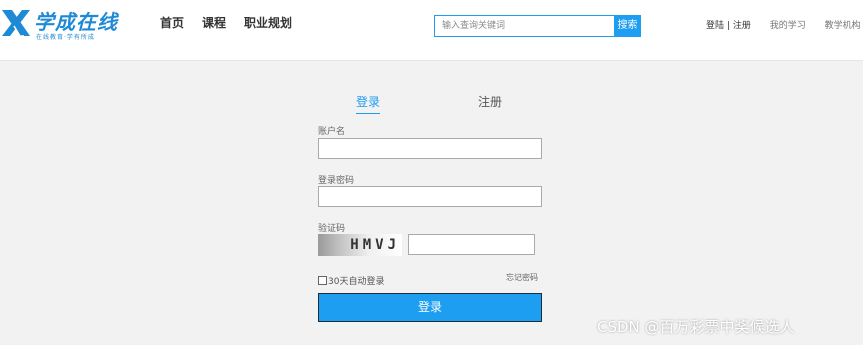 This screenshot has height=345, width=863. What do you see at coordinates (431, 103) in the screenshot?
I see `auth-tabs: 登录 注册` at bounding box center [431, 103].